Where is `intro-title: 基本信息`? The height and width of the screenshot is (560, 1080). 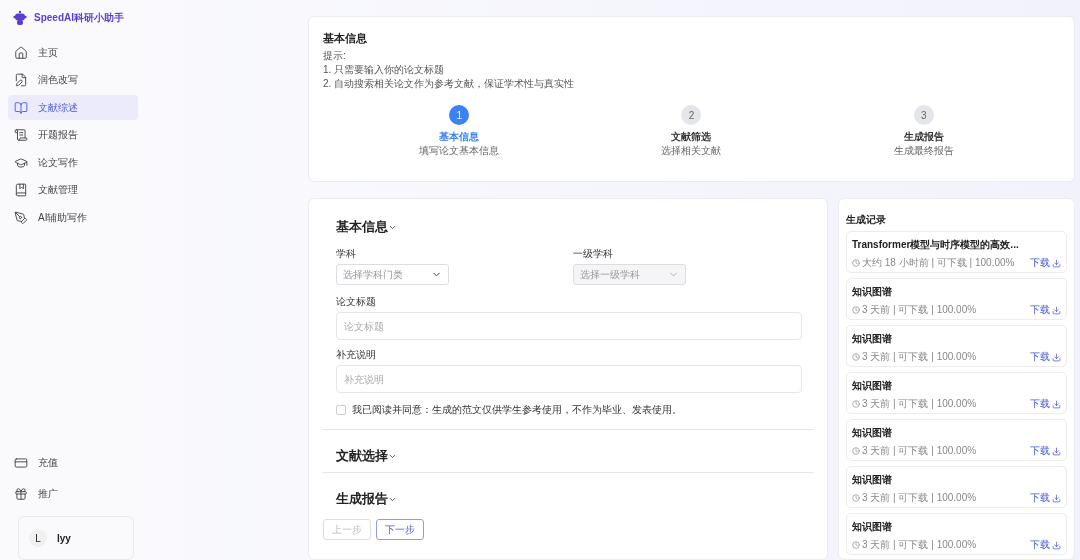 intro-title: 基本信息 is located at coordinates (345, 38).